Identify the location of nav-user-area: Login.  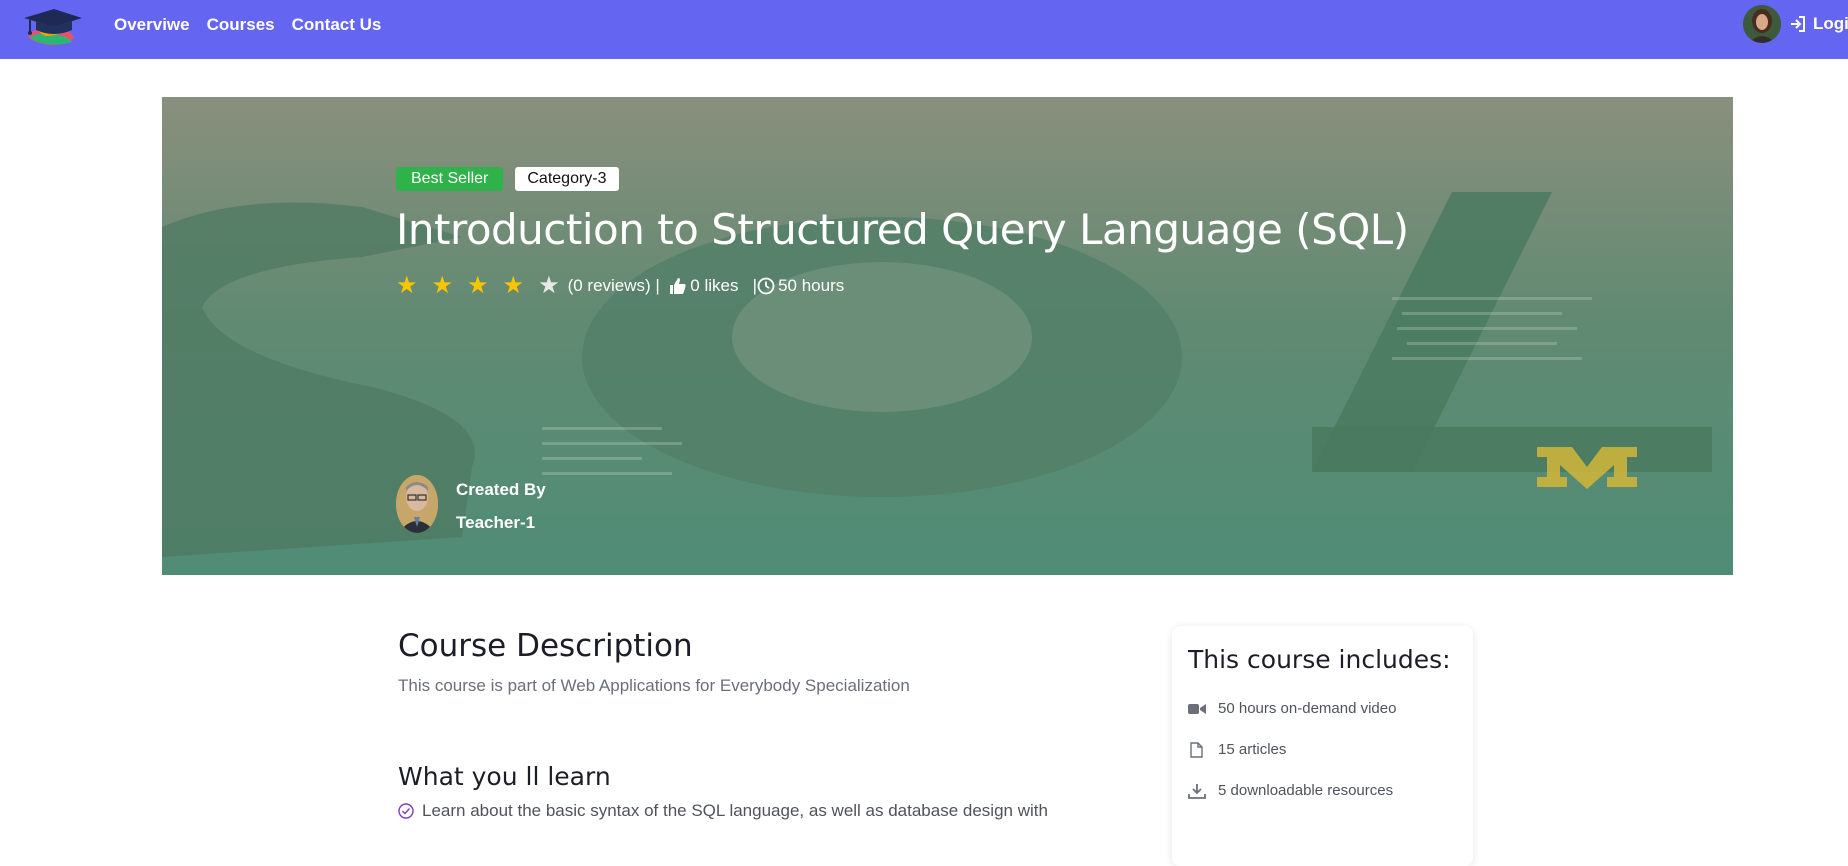
(1795, 24).